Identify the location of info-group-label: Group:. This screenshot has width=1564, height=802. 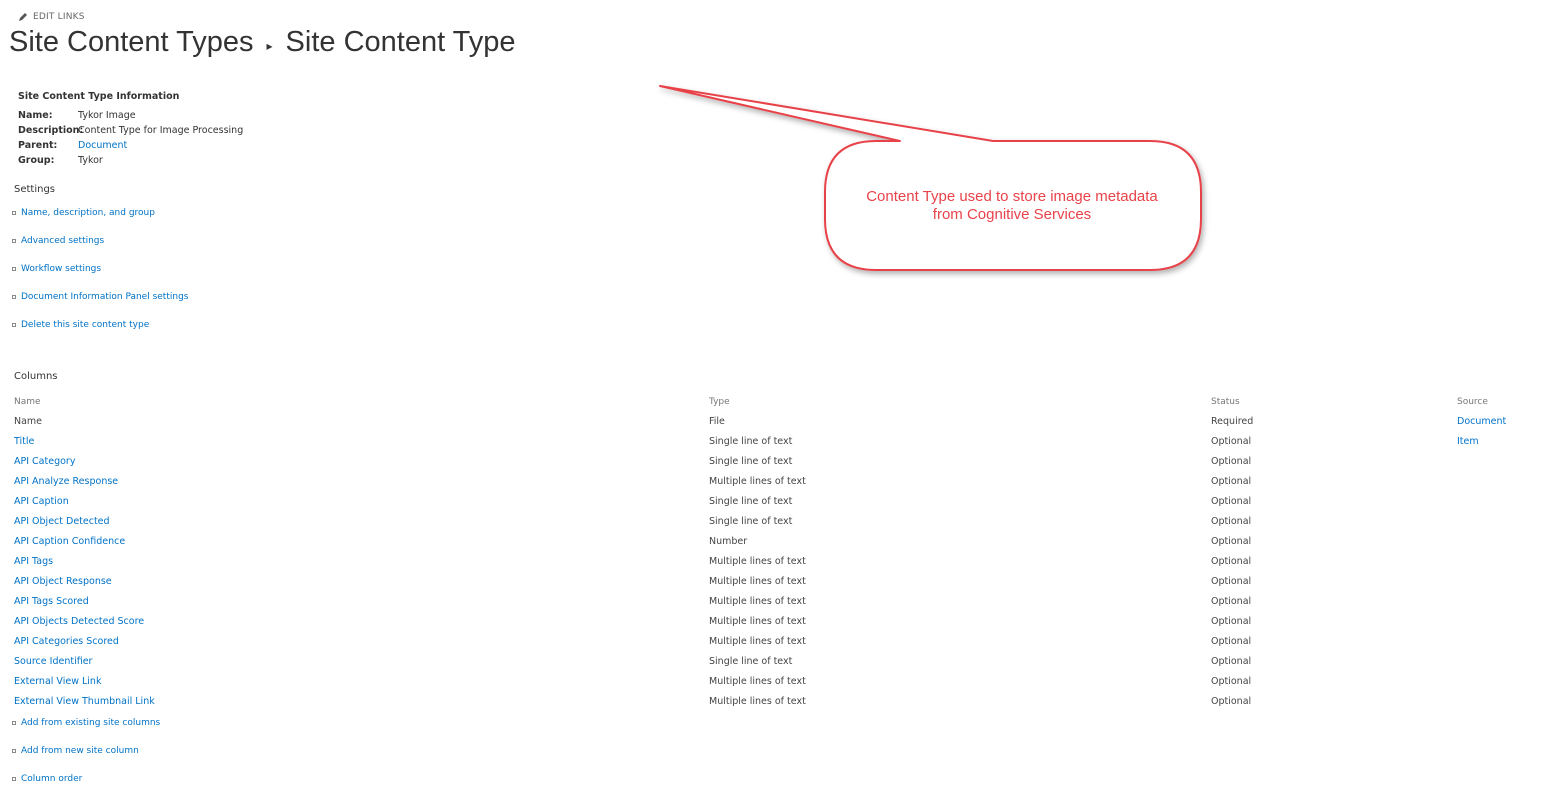
(36, 160).